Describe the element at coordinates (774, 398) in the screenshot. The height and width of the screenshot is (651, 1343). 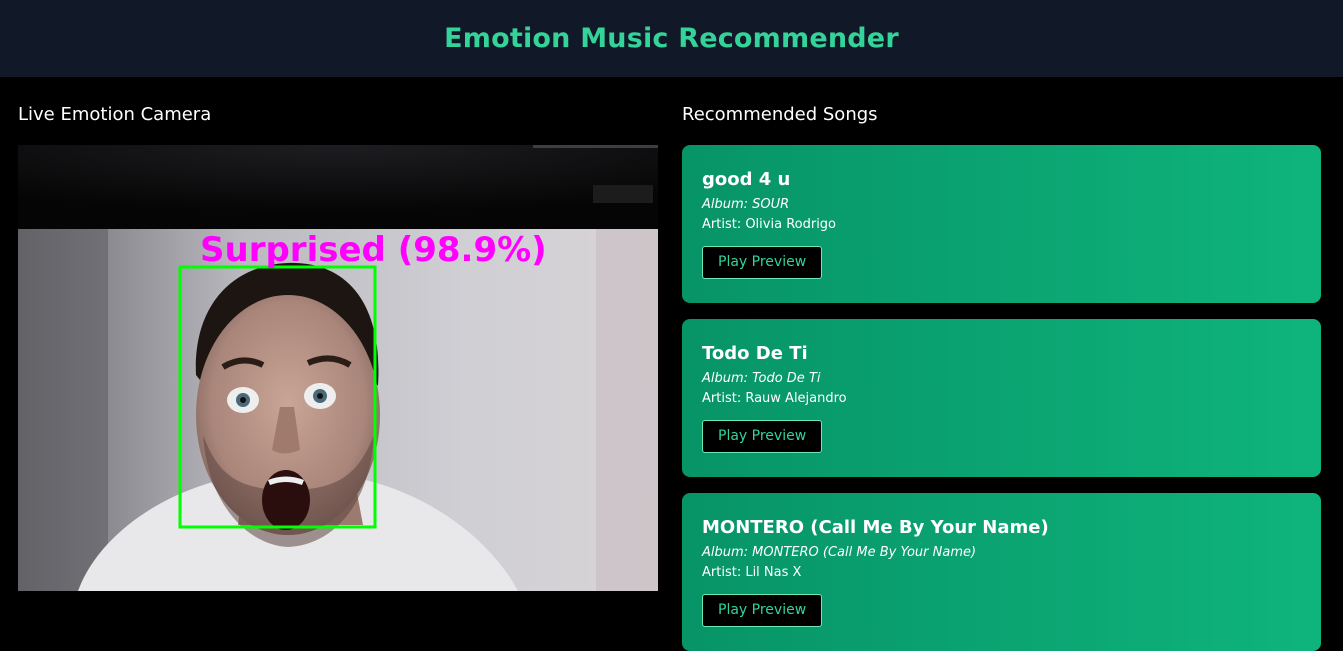
I see `song-artist: Artist: Rauw Alejandro` at that location.